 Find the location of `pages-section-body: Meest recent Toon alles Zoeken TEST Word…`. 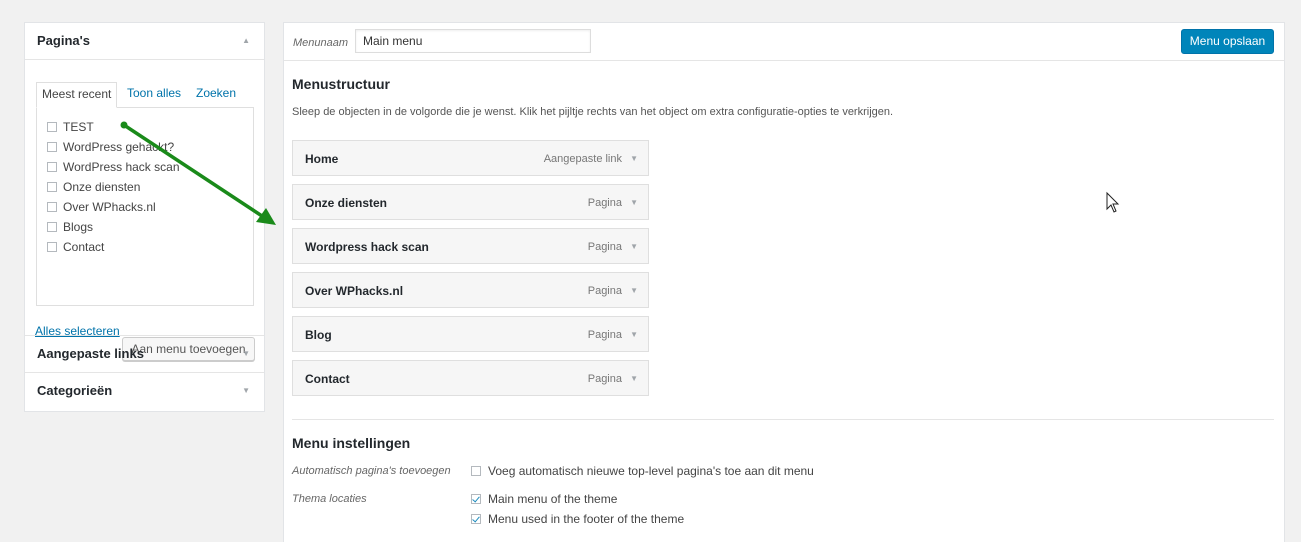

pages-section-body: Meest recent Toon alles Zoeken TEST Word… is located at coordinates (144, 210).